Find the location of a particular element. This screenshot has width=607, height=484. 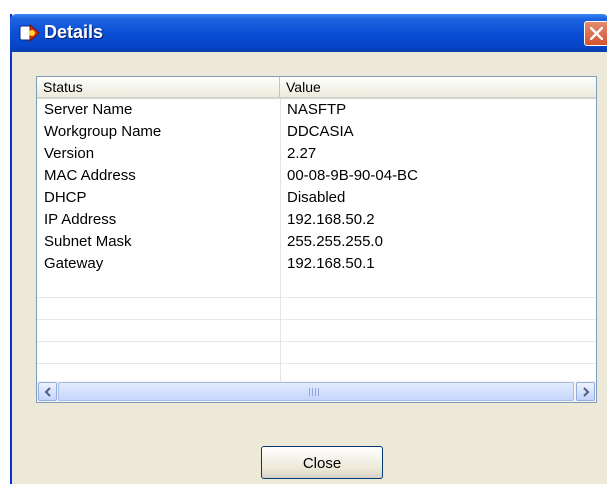

row-status: MAC Address is located at coordinates (90, 175).